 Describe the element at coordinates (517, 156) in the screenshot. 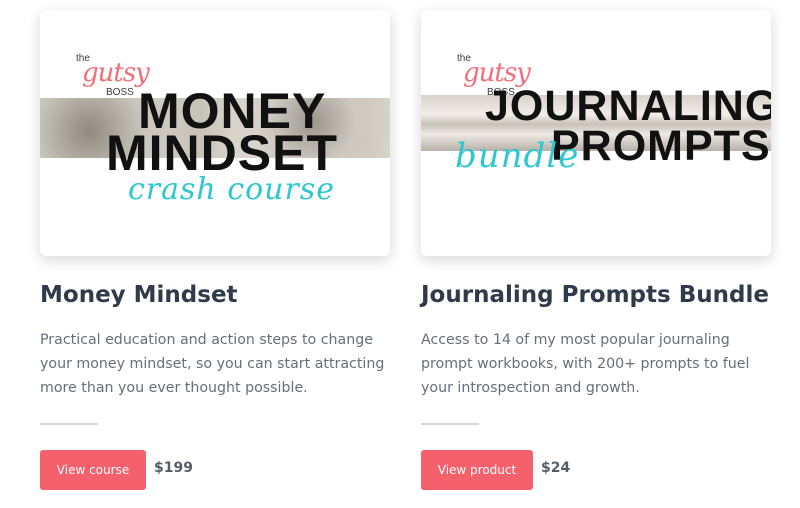

I see `thumbnail-script-line: bundle` at that location.